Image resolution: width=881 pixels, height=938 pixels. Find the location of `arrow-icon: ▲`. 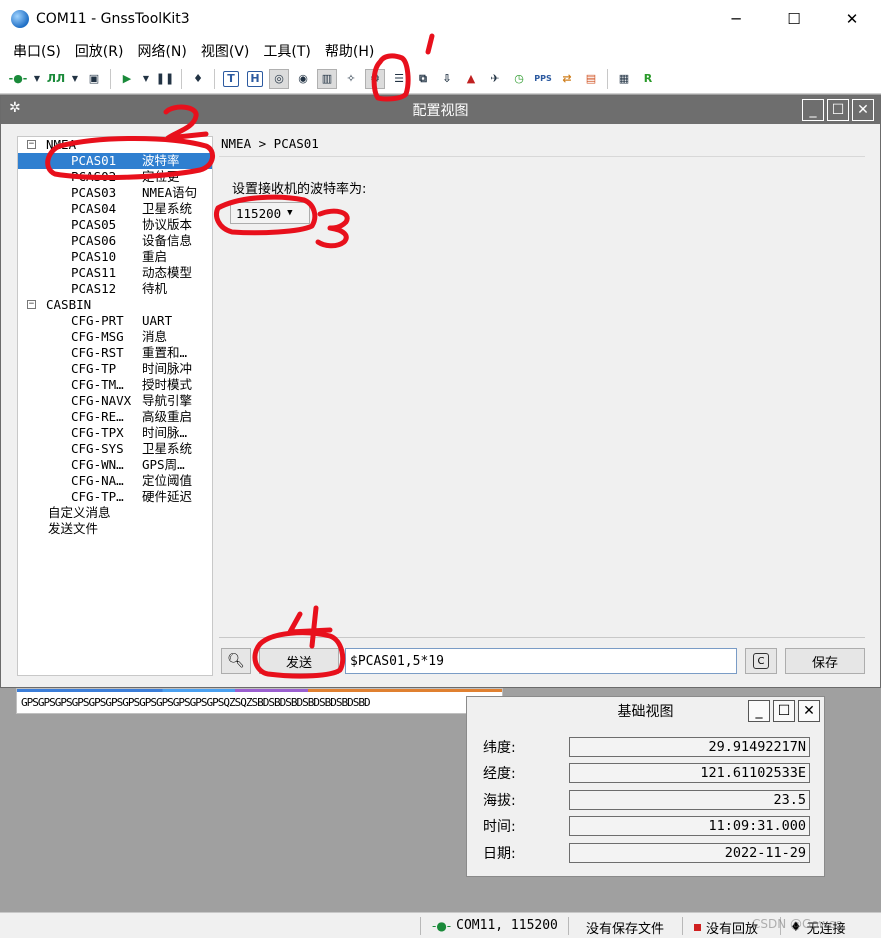

arrow-icon: ▲ is located at coordinates (471, 79).